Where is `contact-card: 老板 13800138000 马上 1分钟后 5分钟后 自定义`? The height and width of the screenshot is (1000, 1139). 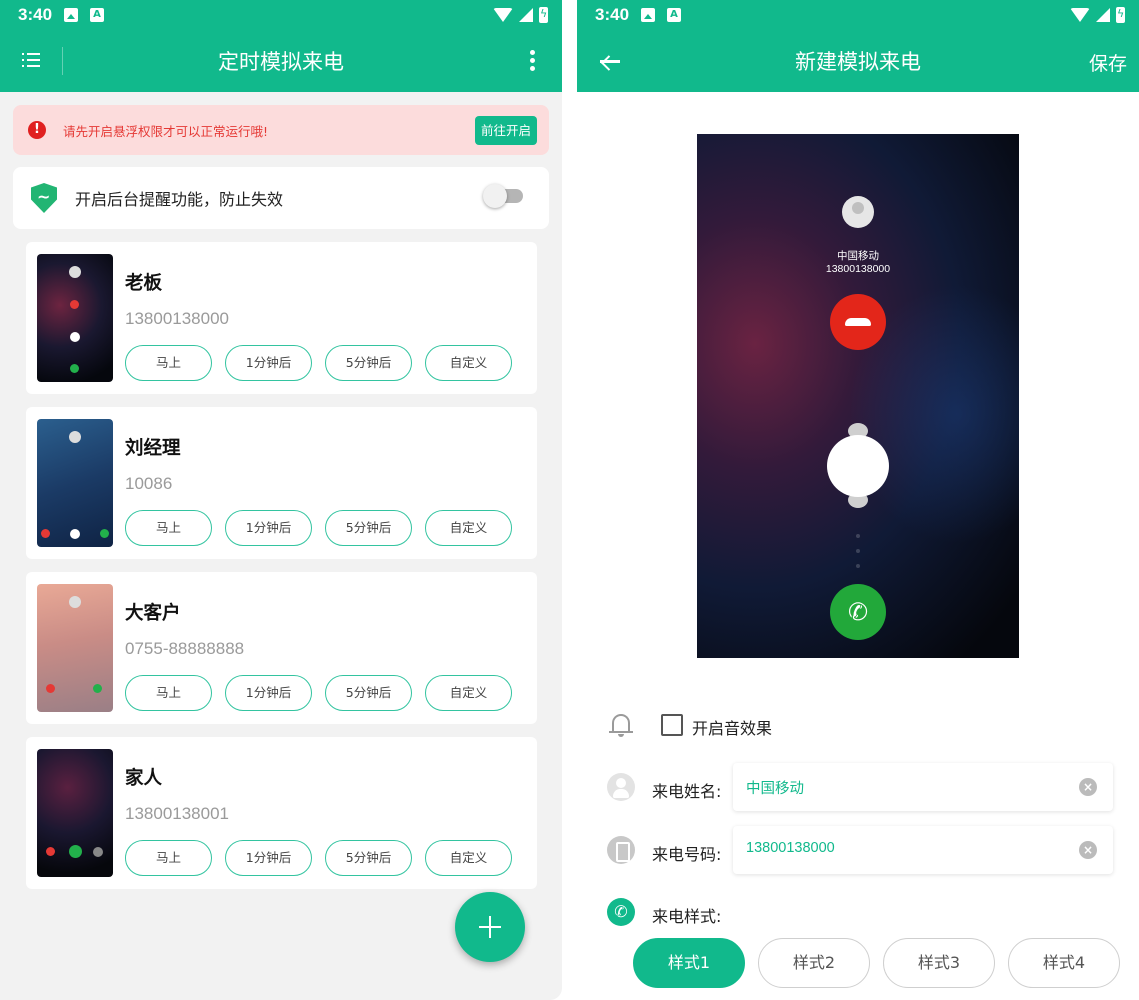 contact-card: 老板 13800138000 马上 1分钟后 5分钟后 自定义 is located at coordinates (281, 318).